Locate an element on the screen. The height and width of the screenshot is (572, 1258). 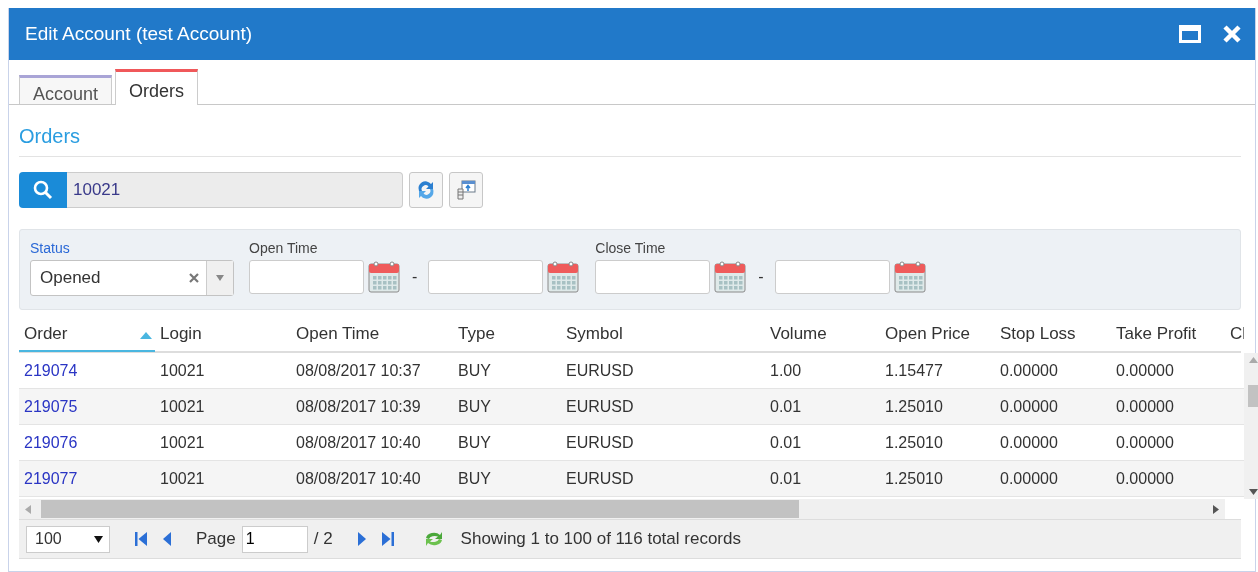
scroll-right-icon is located at coordinates (1216, 509).